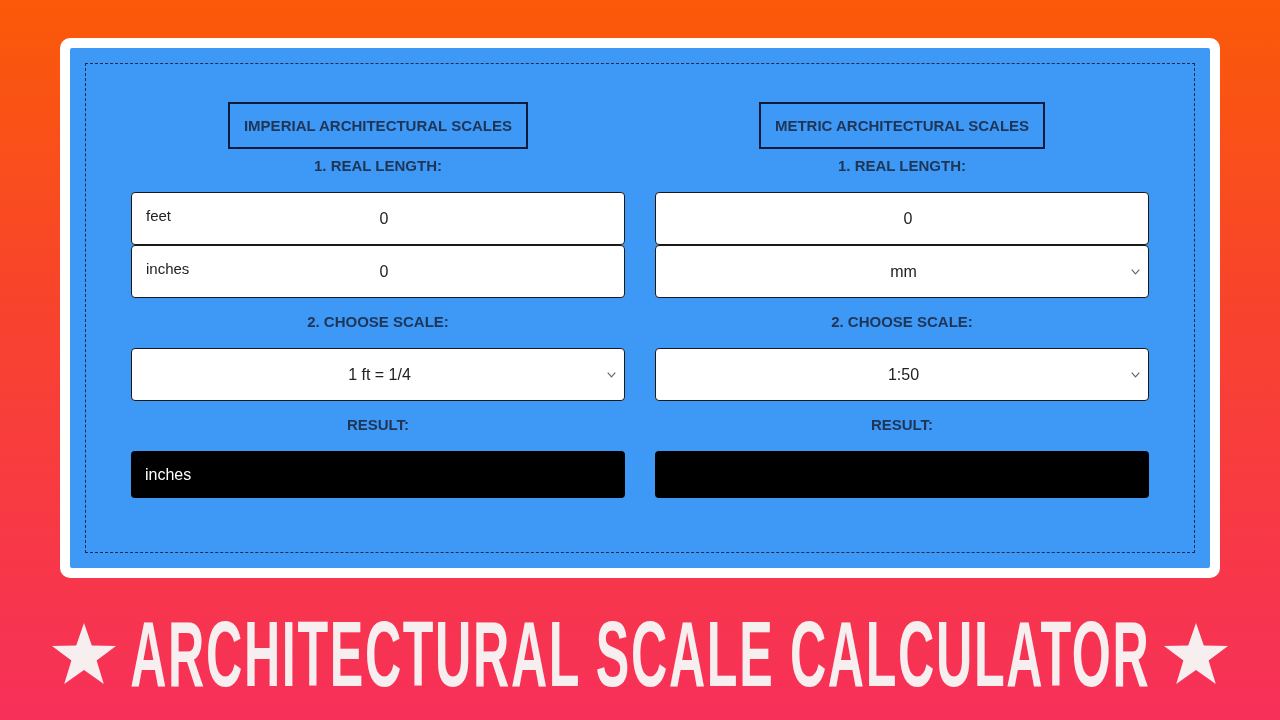  What do you see at coordinates (902, 125) in the screenshot?
I see `section-heading: METRIC ARCHITECTURAL SCALES` at bounding box center [902, 125].